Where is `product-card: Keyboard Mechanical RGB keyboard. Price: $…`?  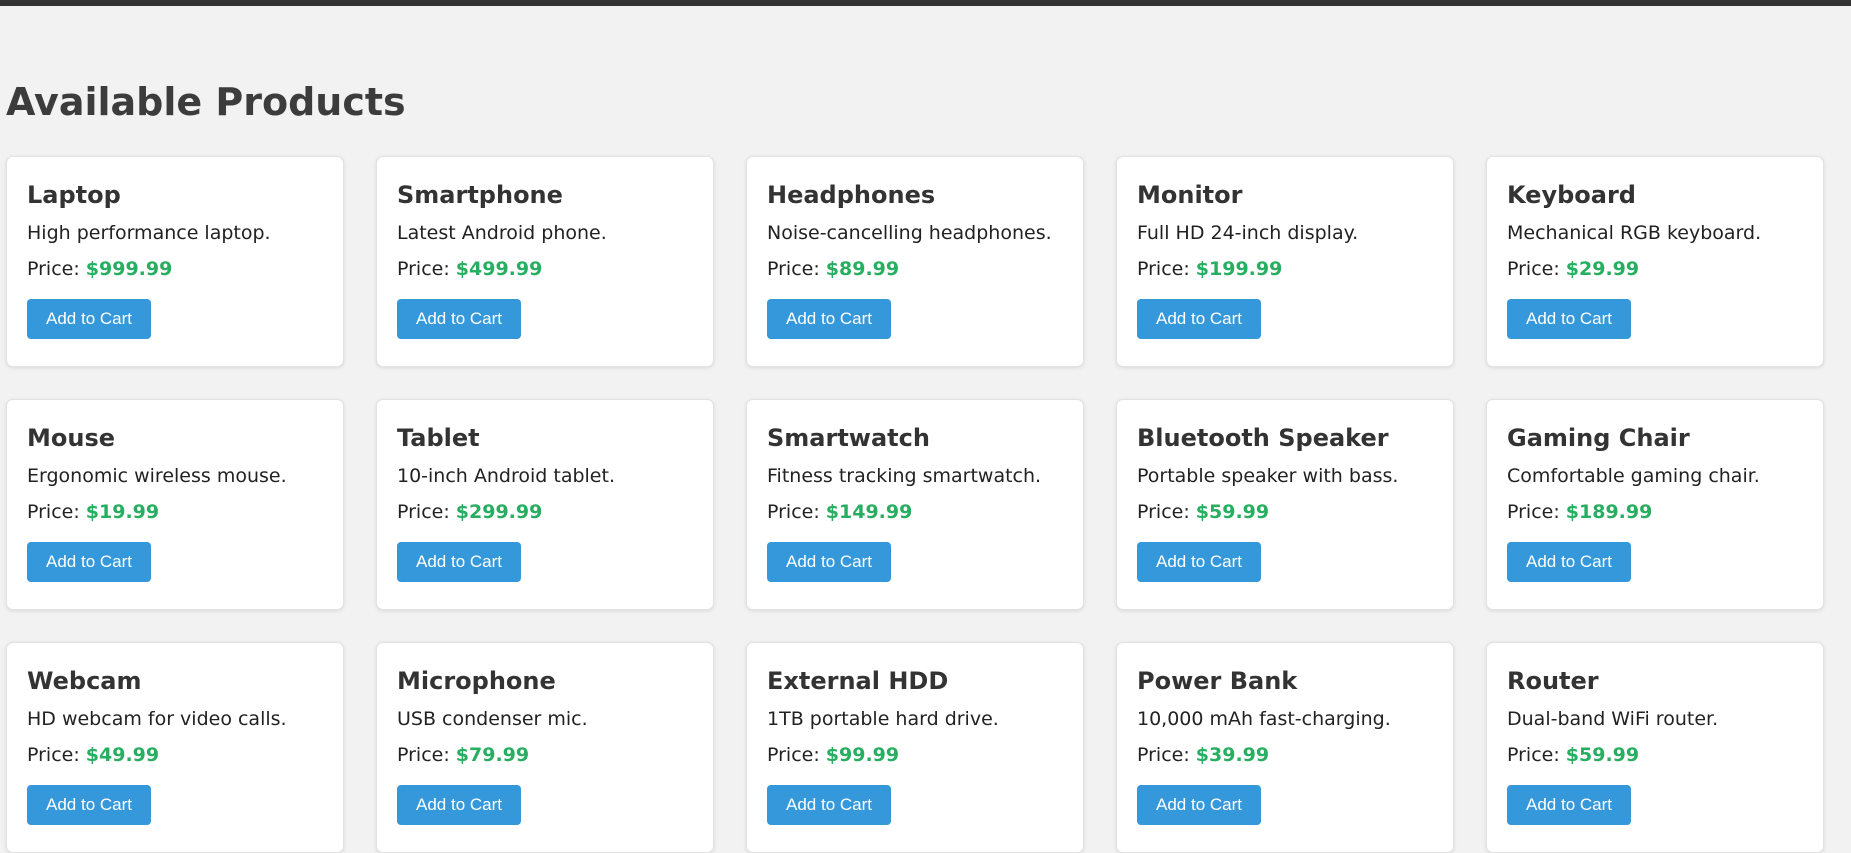
product-card: Keyboard Mechanical RGB keyboard. Price: $… is located at coordinates (1655, 261).